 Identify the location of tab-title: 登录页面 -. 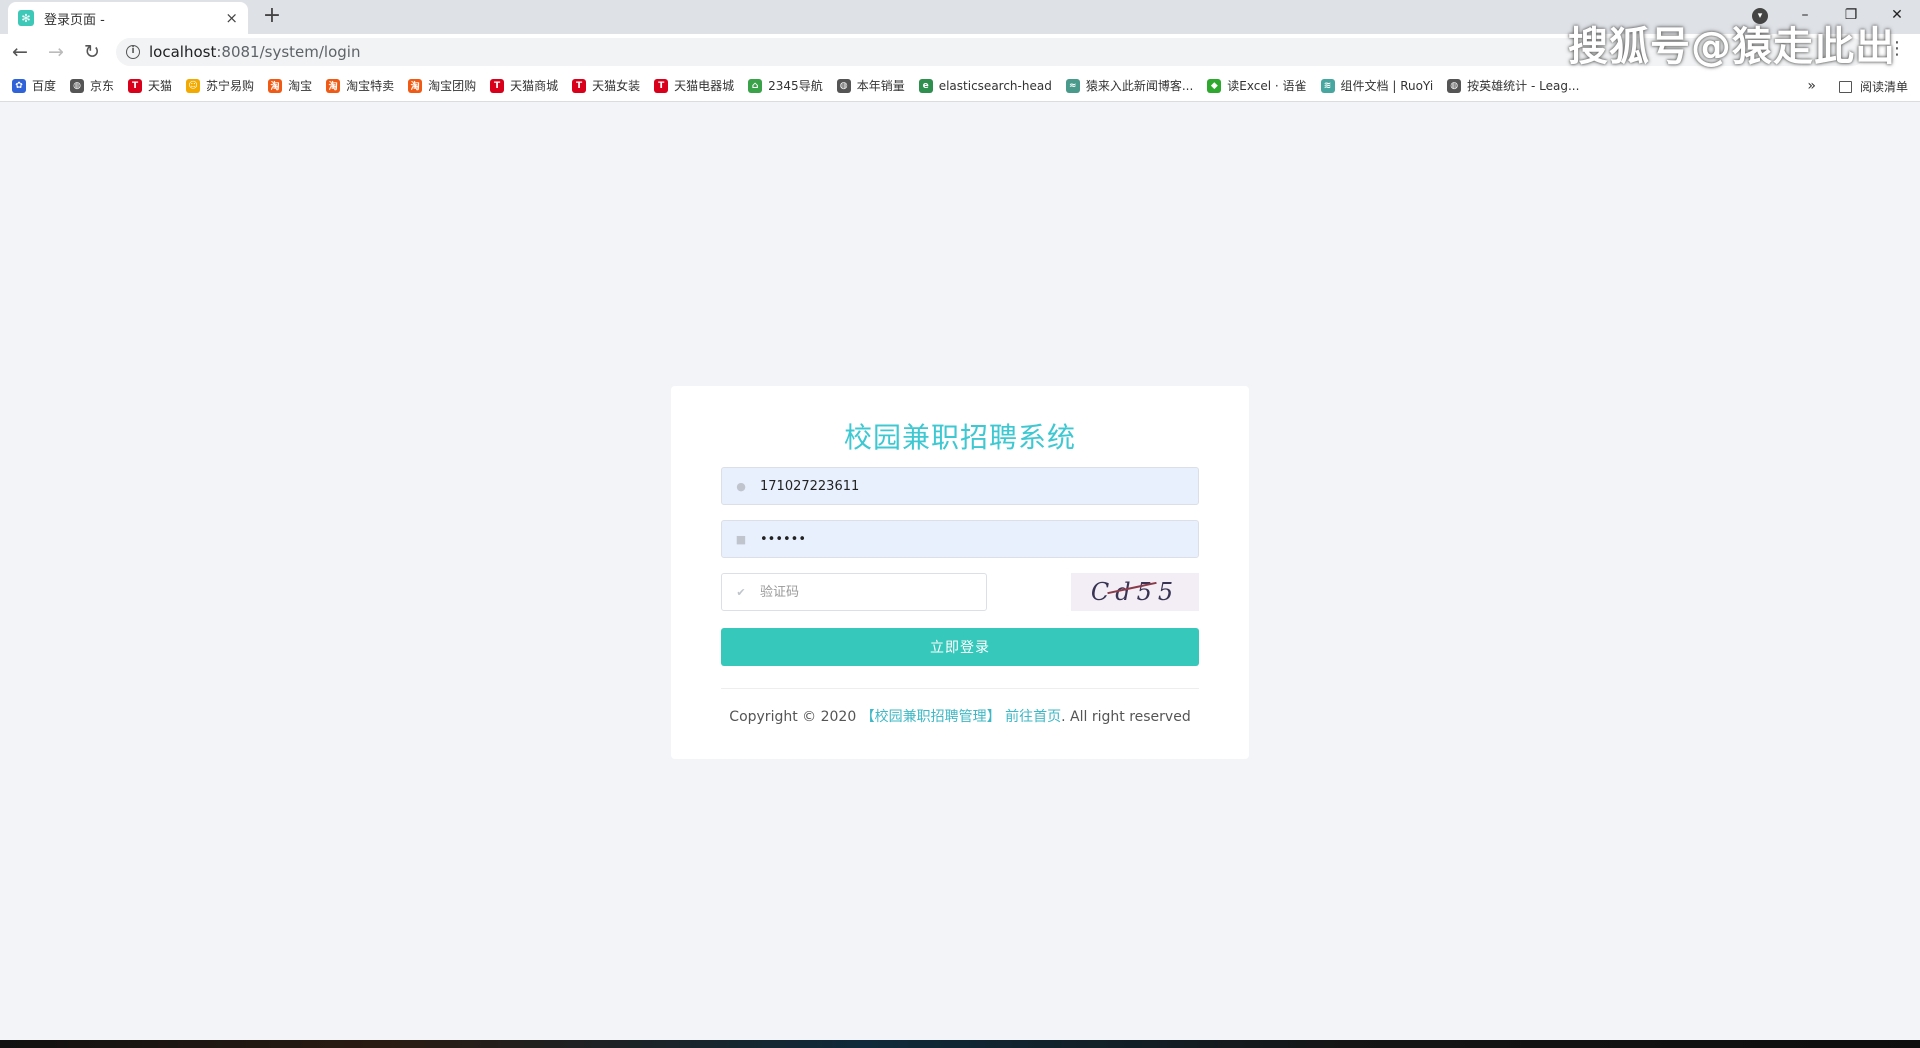
(74, 20).